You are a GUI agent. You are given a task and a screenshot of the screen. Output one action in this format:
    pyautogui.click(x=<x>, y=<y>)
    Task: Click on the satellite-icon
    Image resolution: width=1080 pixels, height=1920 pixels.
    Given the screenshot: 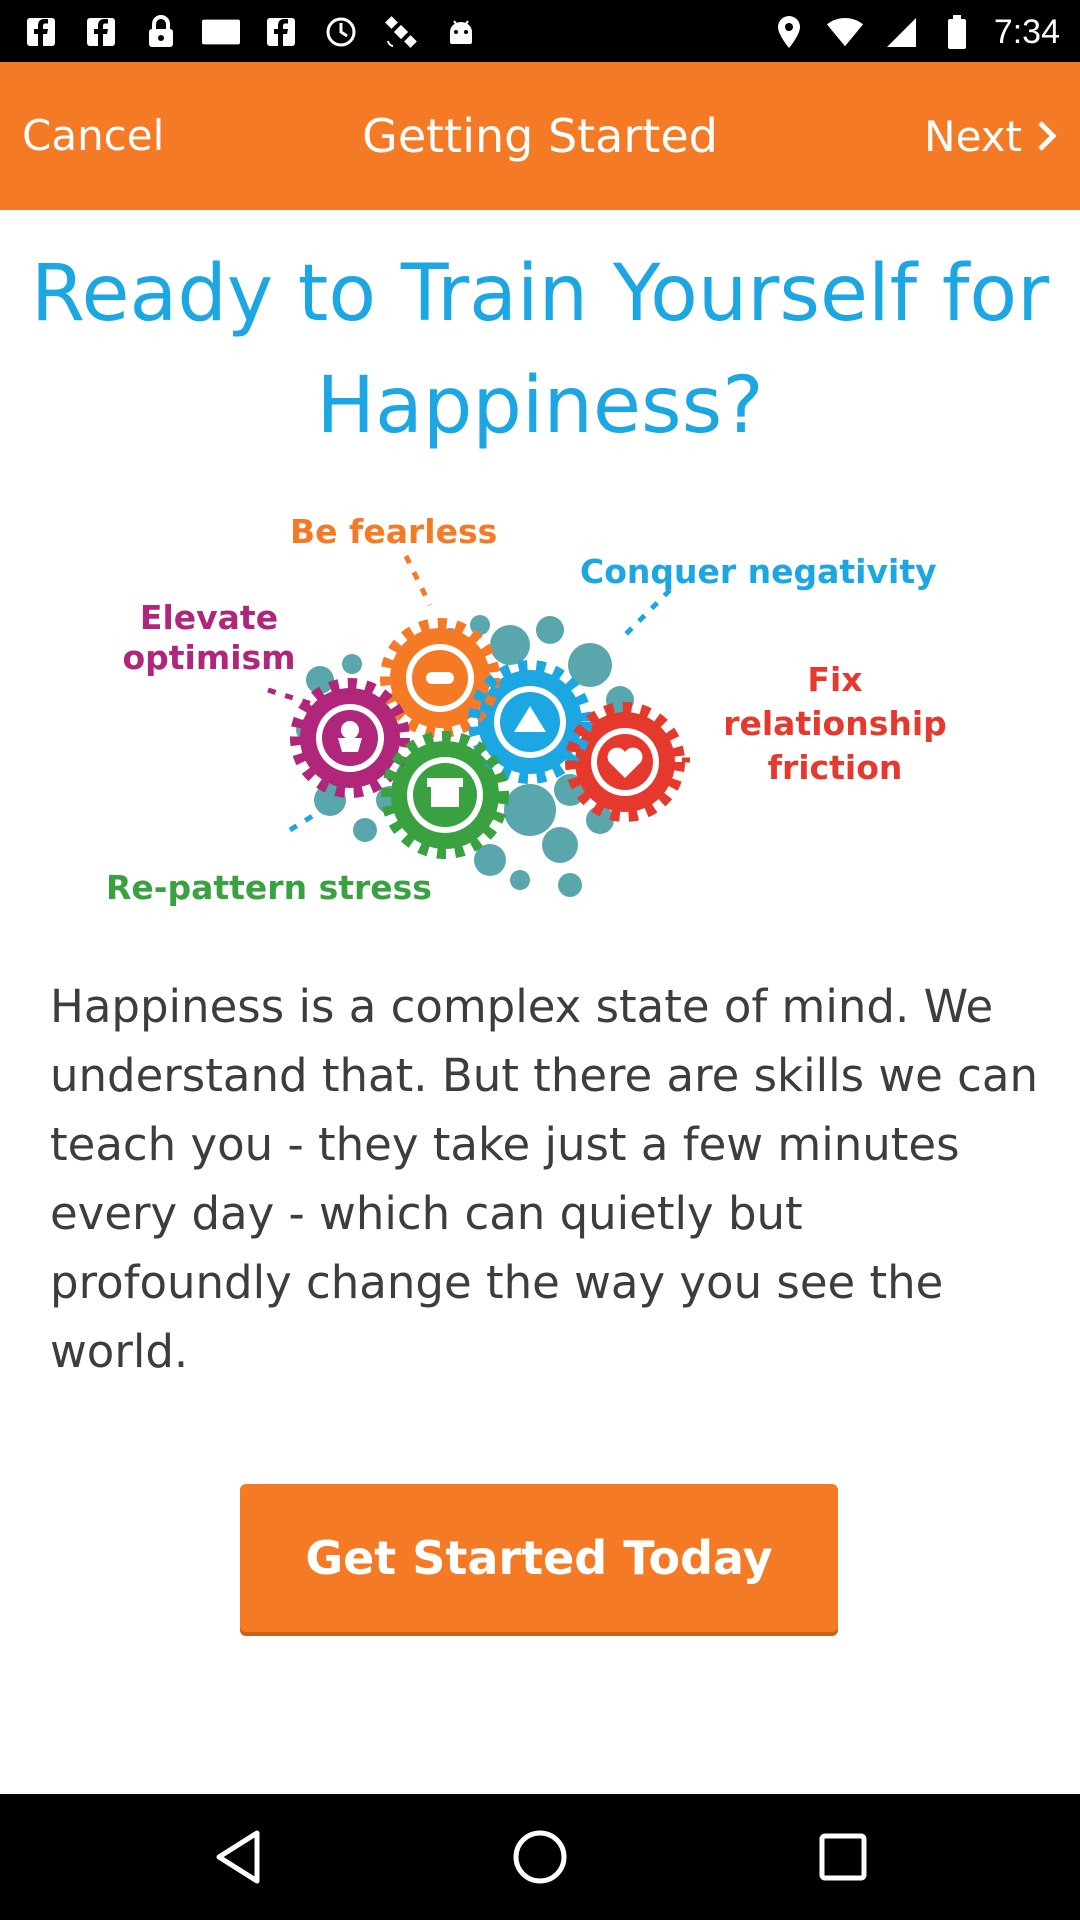 What is the action you would take?
    pyautogui.click(x=401, y=32)
    